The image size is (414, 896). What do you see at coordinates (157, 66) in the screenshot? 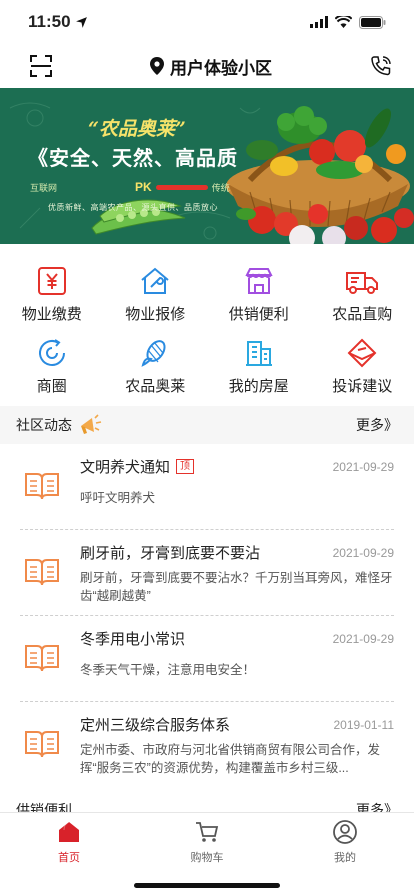
I see `location-pin-icon` at bounding box center [157, 66].